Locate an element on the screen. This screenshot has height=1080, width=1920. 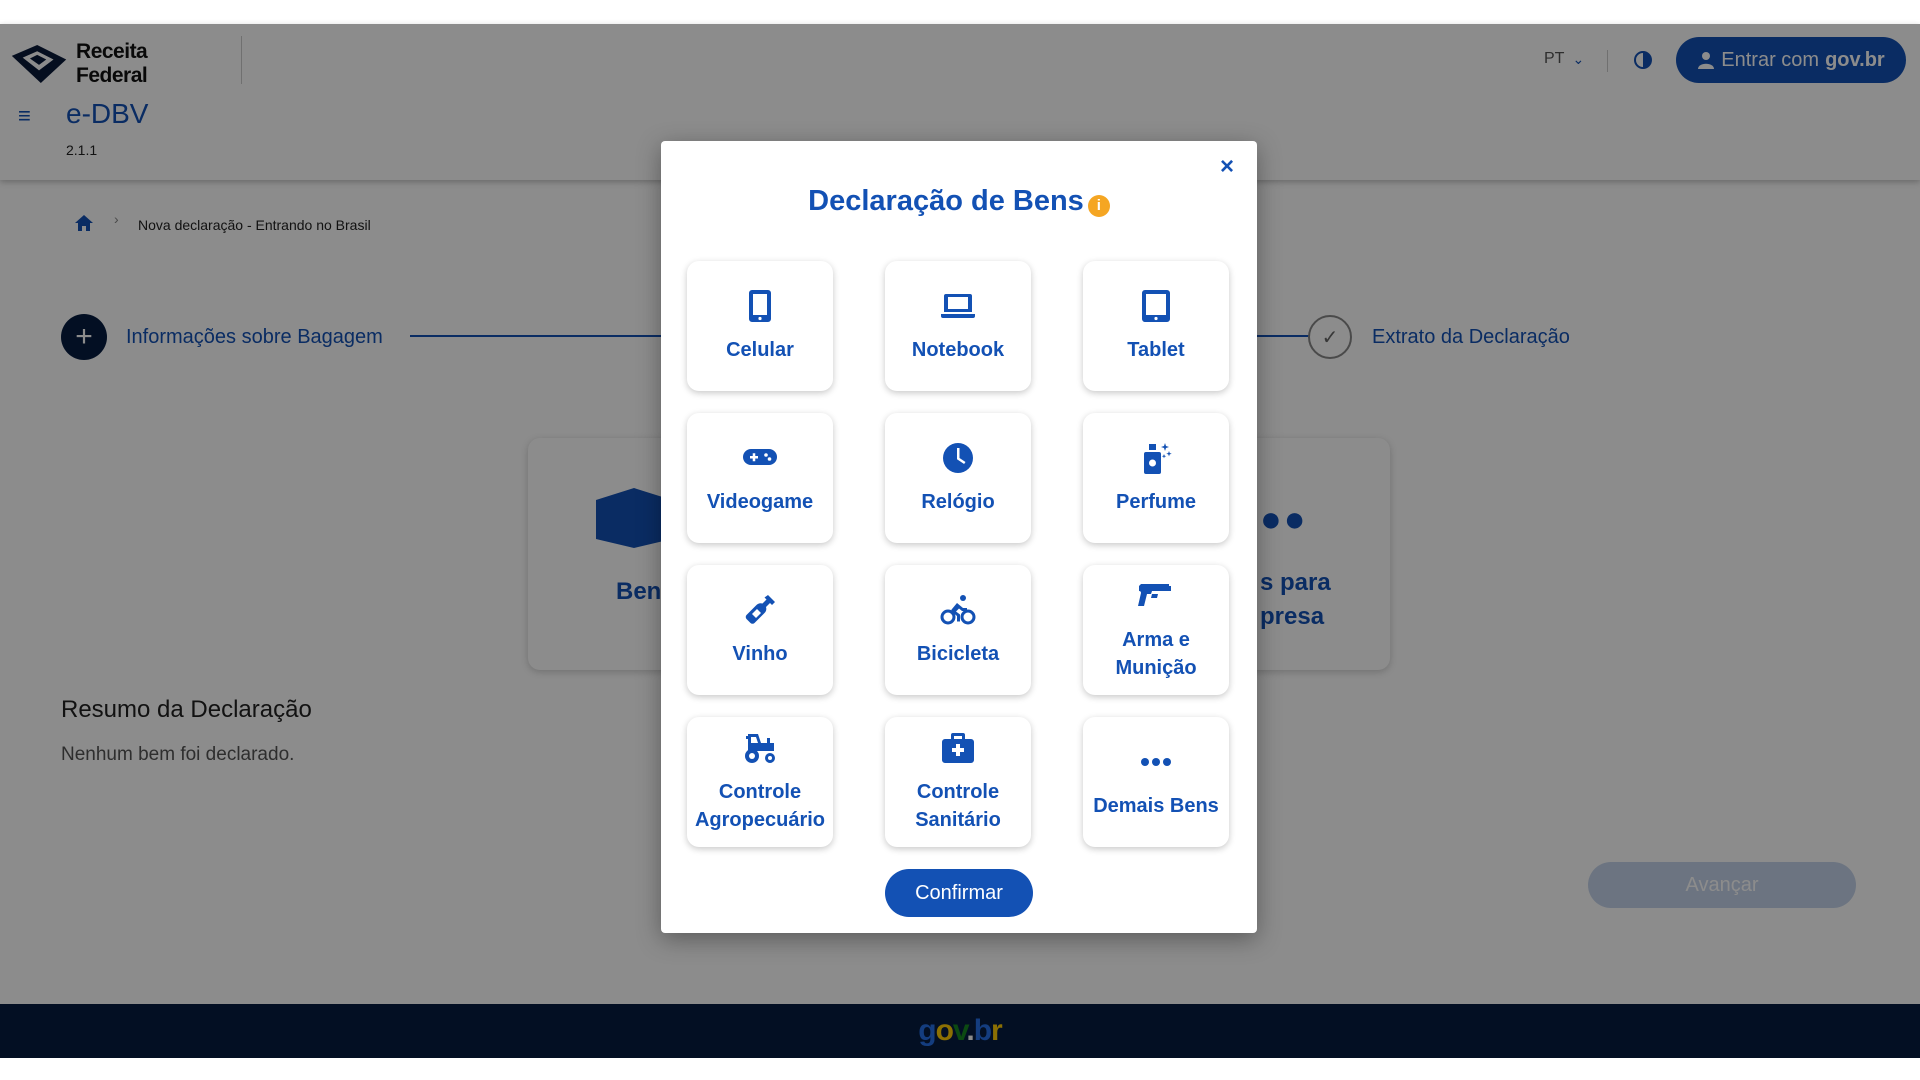
item-label: Demais Bens is located at coordinates (1156, 806).